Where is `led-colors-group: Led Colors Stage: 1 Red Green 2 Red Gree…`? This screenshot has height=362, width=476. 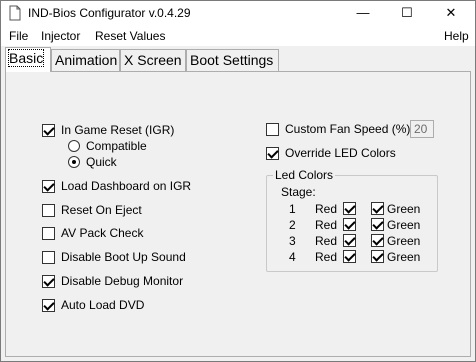
led-colors-group: Led Colors Stage: 1 Red Green 2 Red Gree… is located at coordinates (352, 220).